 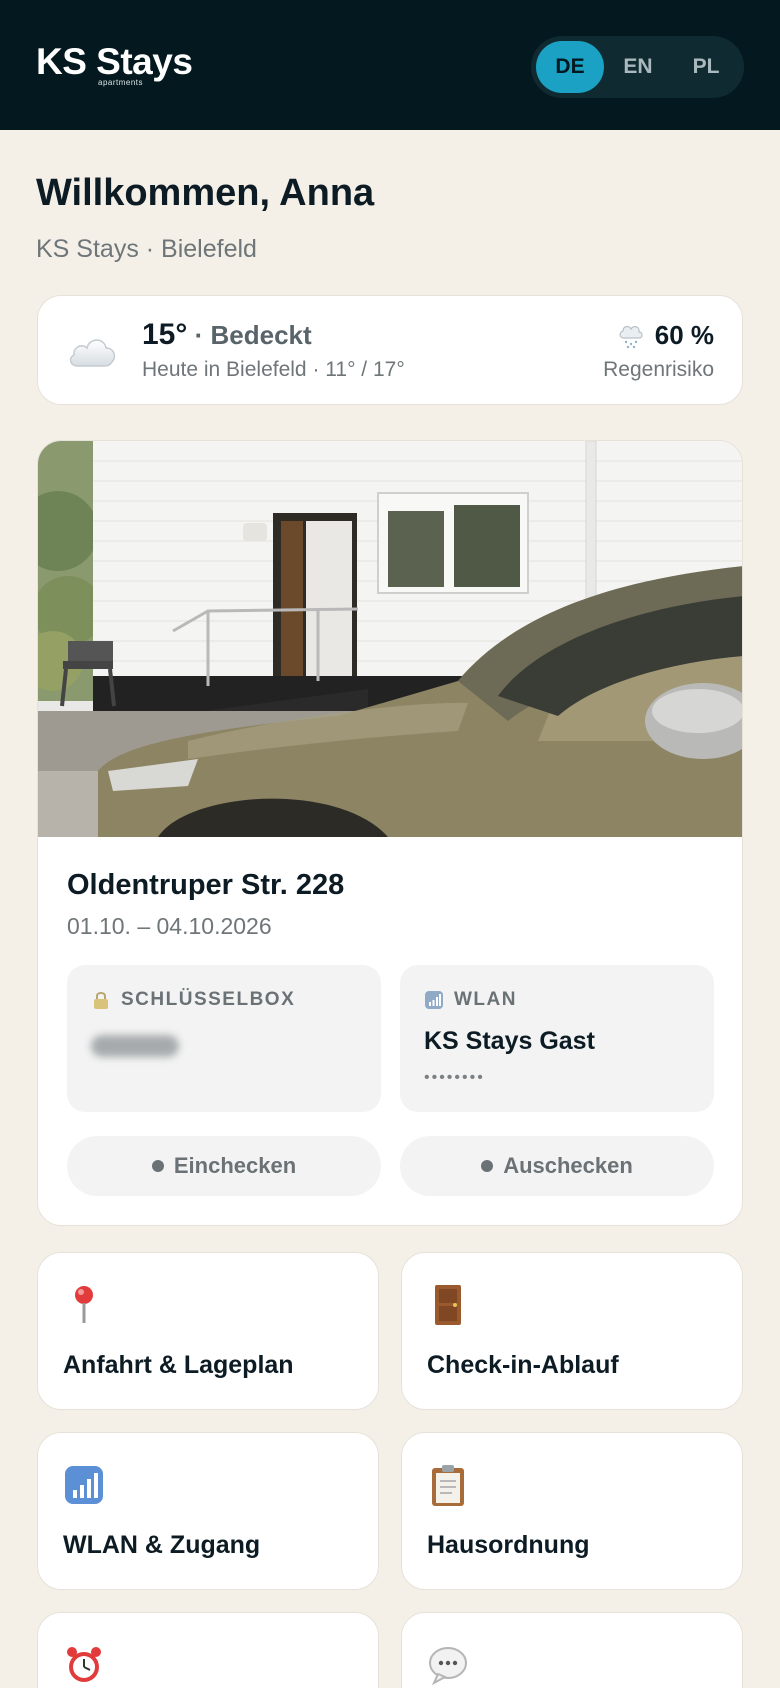 I want to click on rain-percent: 60 %, so click(x=684, y=335).